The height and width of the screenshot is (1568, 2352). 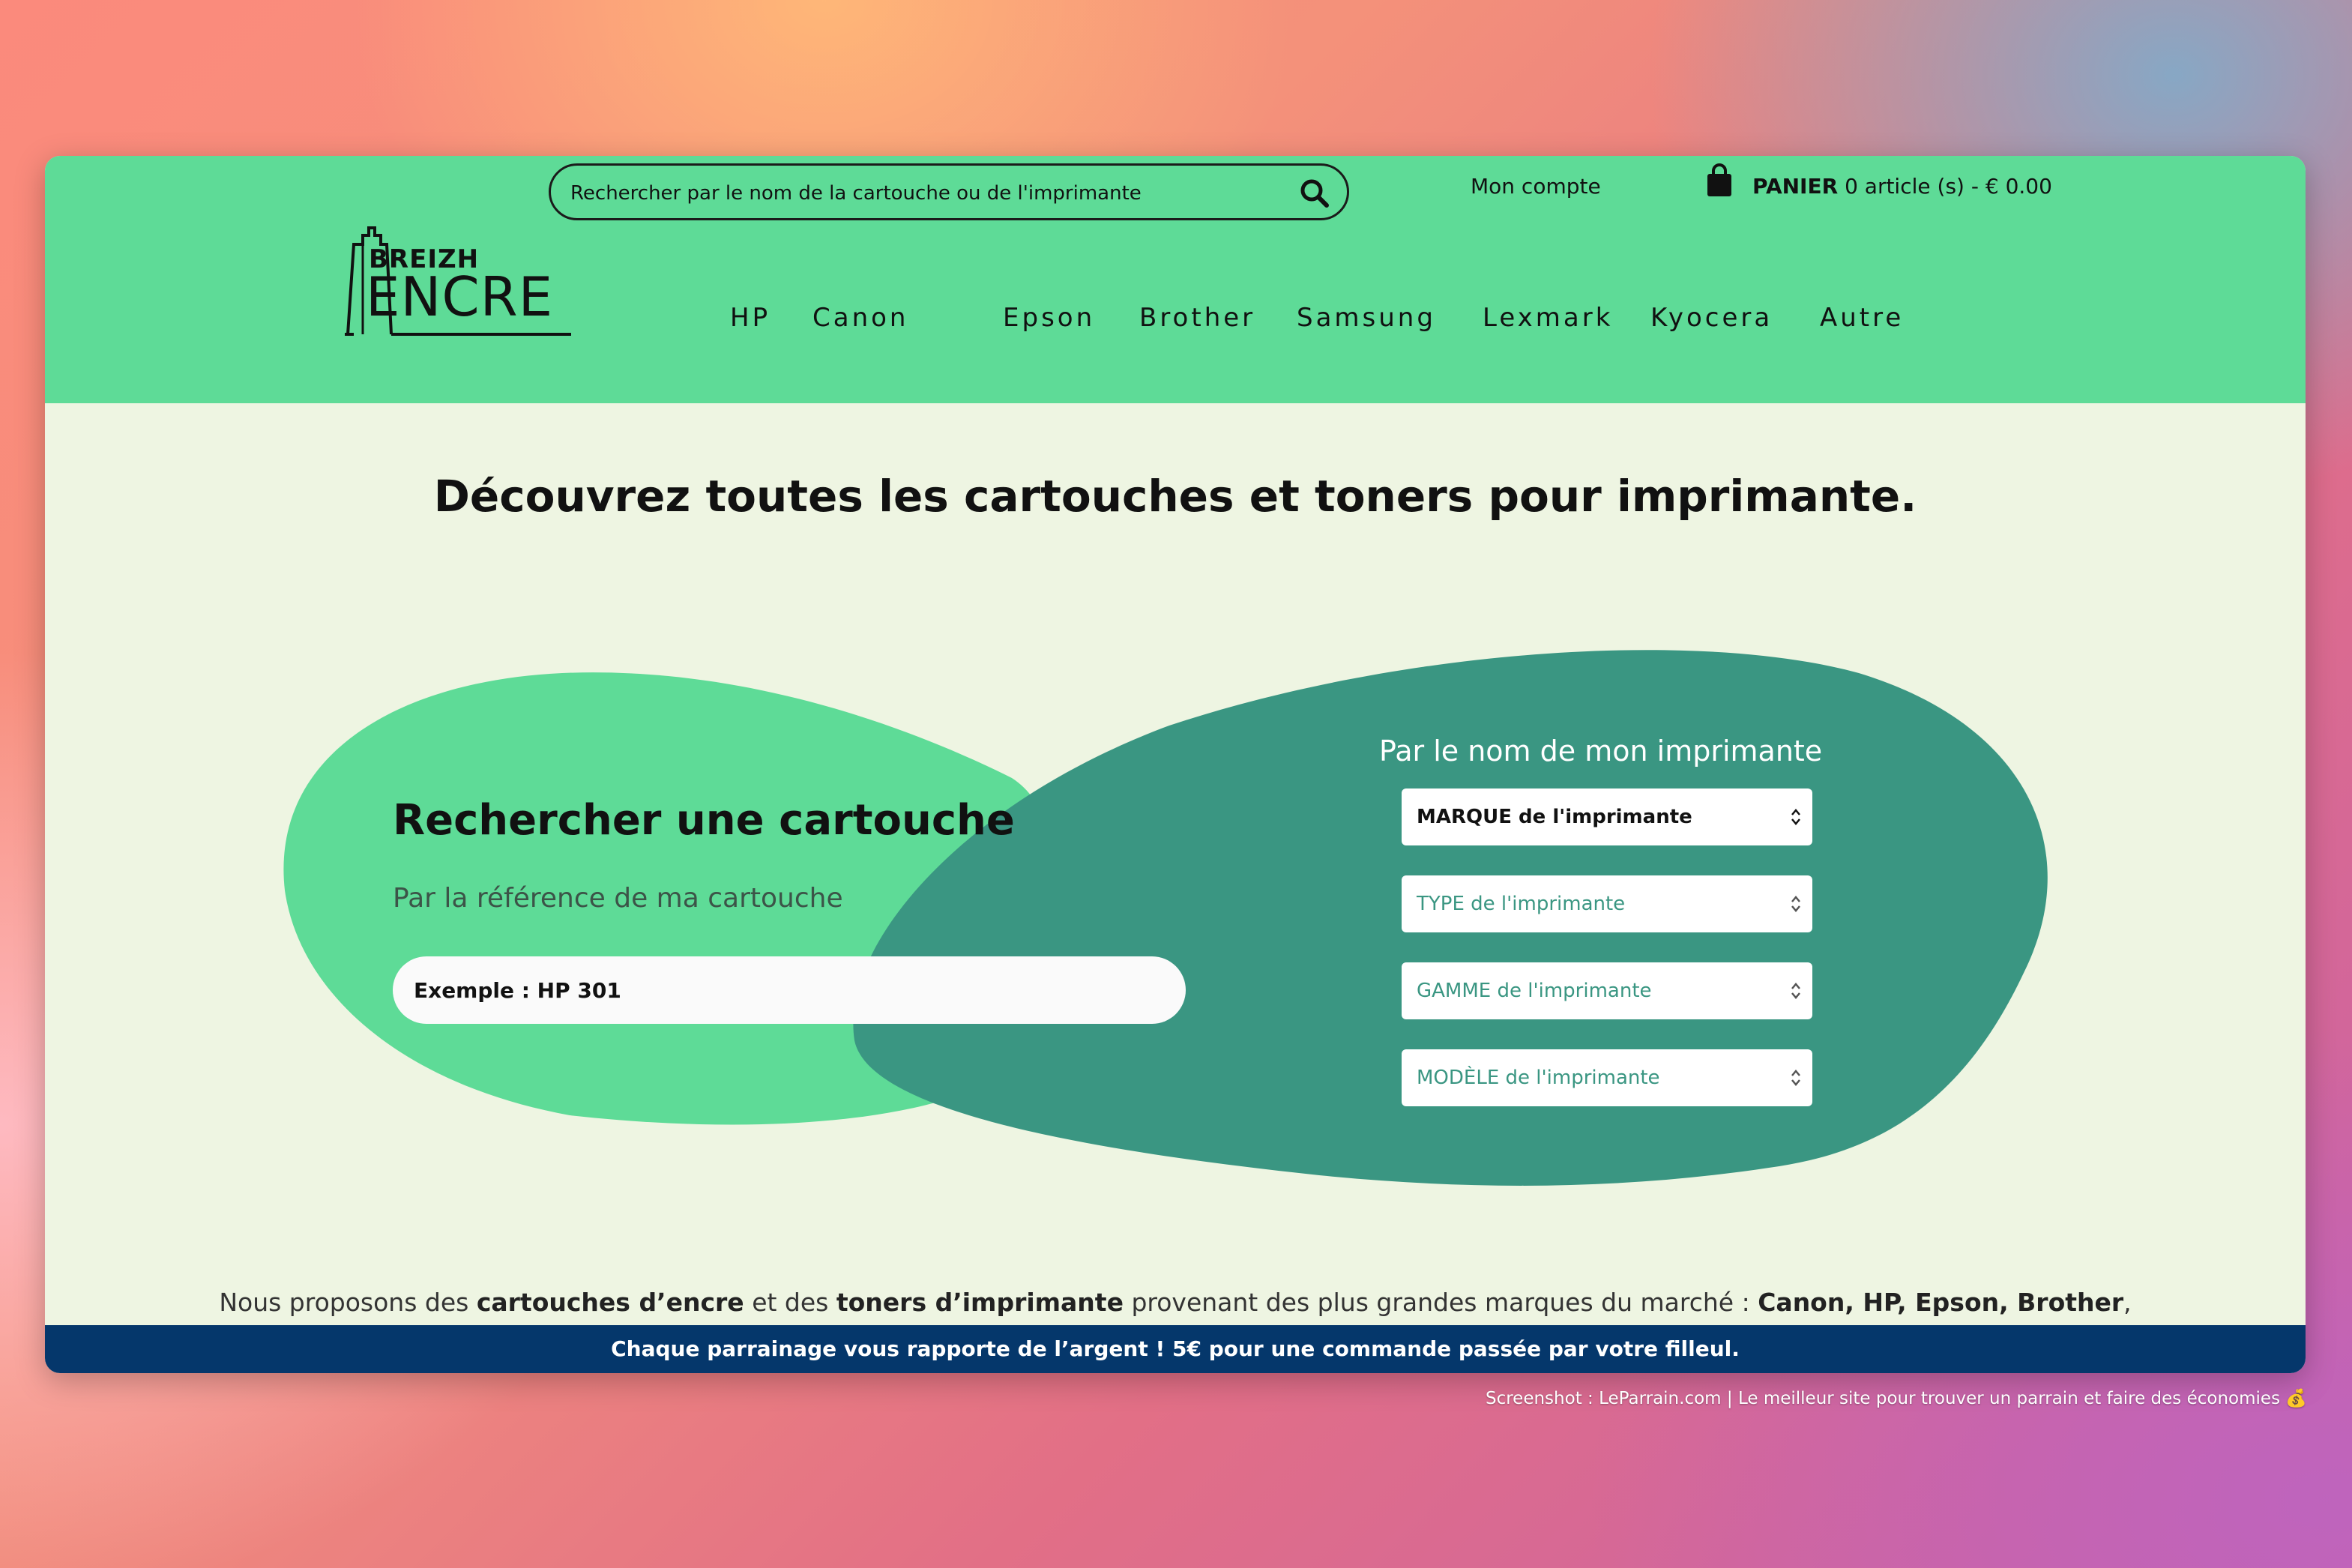 What do you see at coordinates (1521, 904) in the screenshot?
I see `printer-type-select-value: TYPE de l'imprimante` at bounding box center [1521, 904].